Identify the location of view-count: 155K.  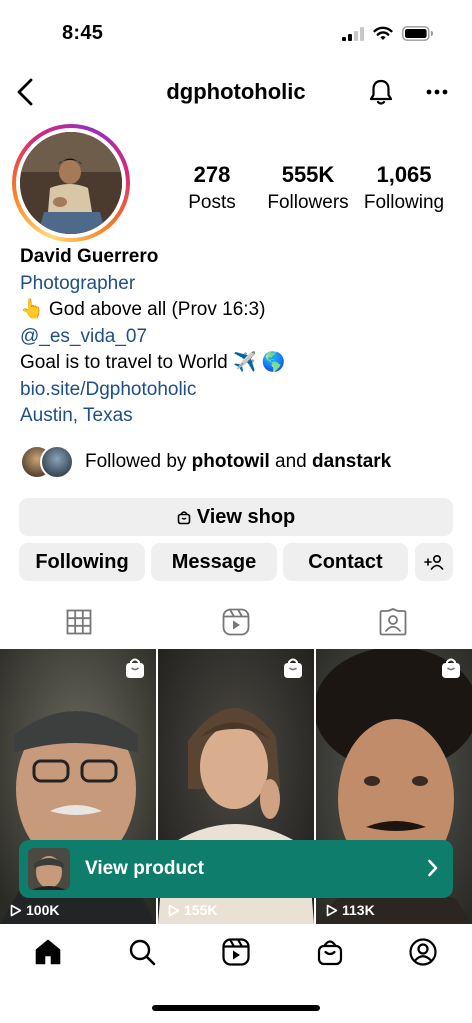
(192, 910).